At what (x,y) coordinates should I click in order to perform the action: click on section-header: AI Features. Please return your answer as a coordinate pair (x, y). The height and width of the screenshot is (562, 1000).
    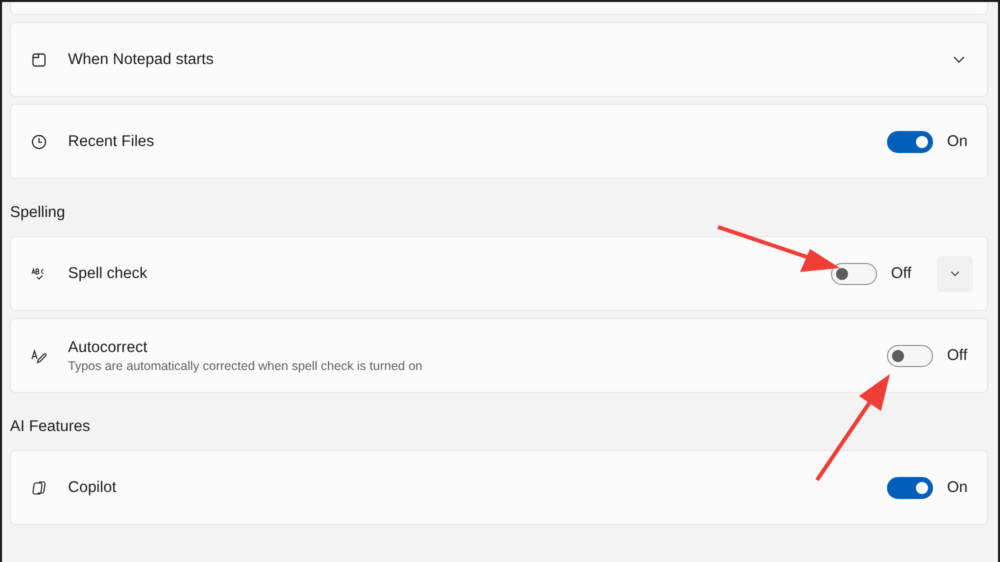
    Looking at the image, I should click on (51, 427).